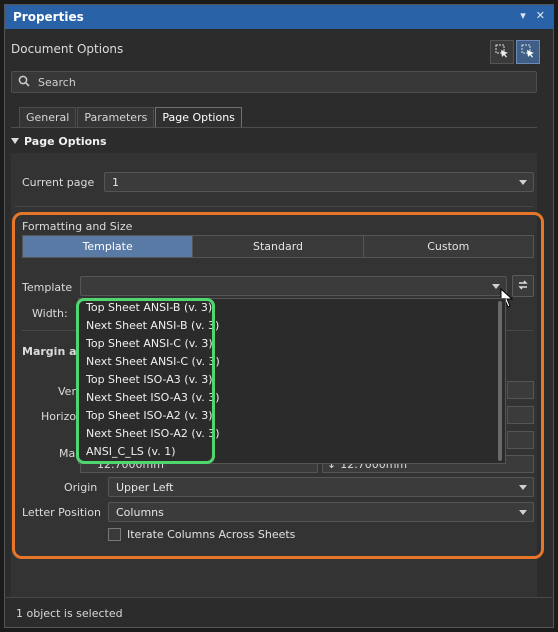 The width and height of the screenshot is (558, 632). I want to click on panel-title: Properties, so click(48, 17).